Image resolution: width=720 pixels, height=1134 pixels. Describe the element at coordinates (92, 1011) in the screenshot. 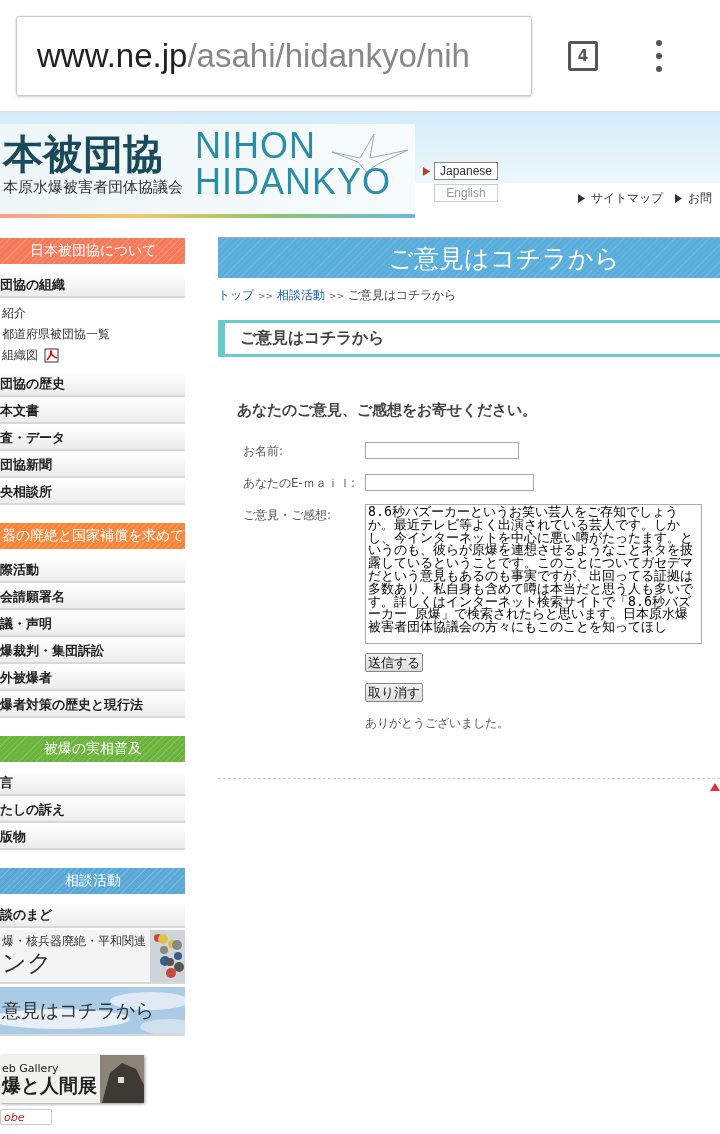

I see `feedback-banner: 意見はコチラから` at that location.